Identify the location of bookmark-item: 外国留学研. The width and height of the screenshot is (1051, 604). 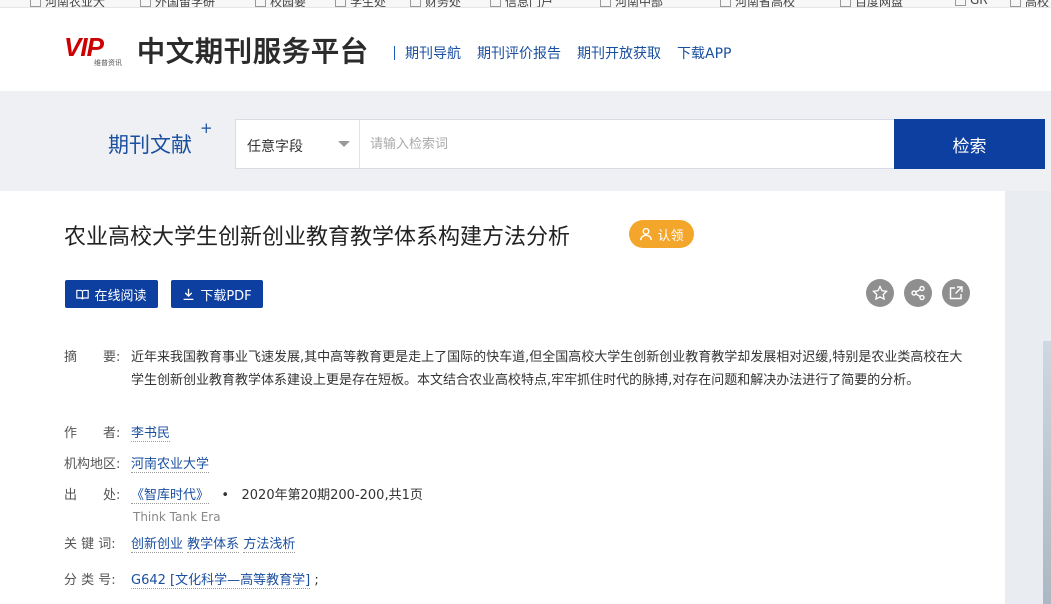
(177, 3).